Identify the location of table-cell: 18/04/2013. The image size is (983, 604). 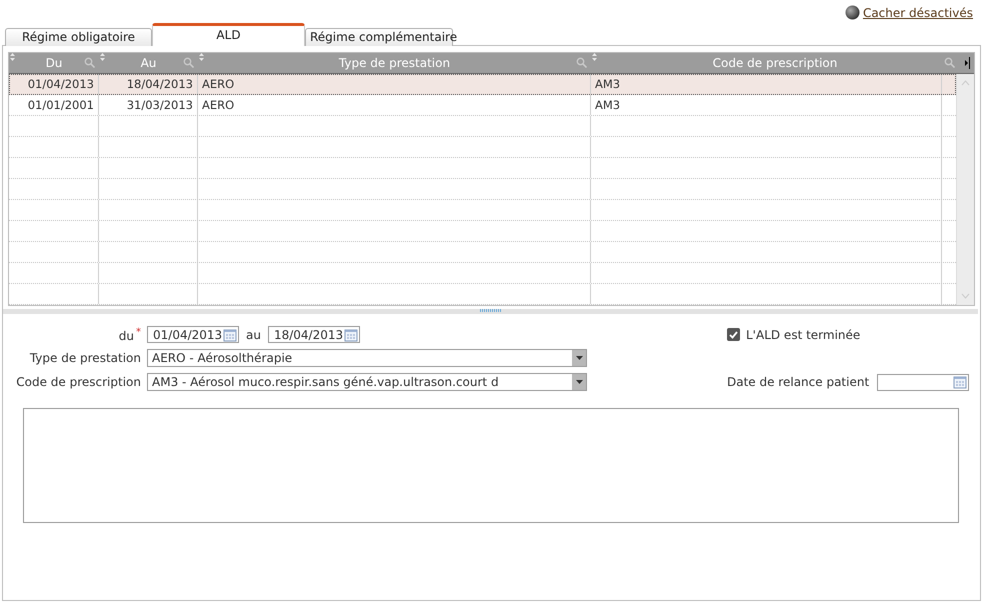
(159, 84).